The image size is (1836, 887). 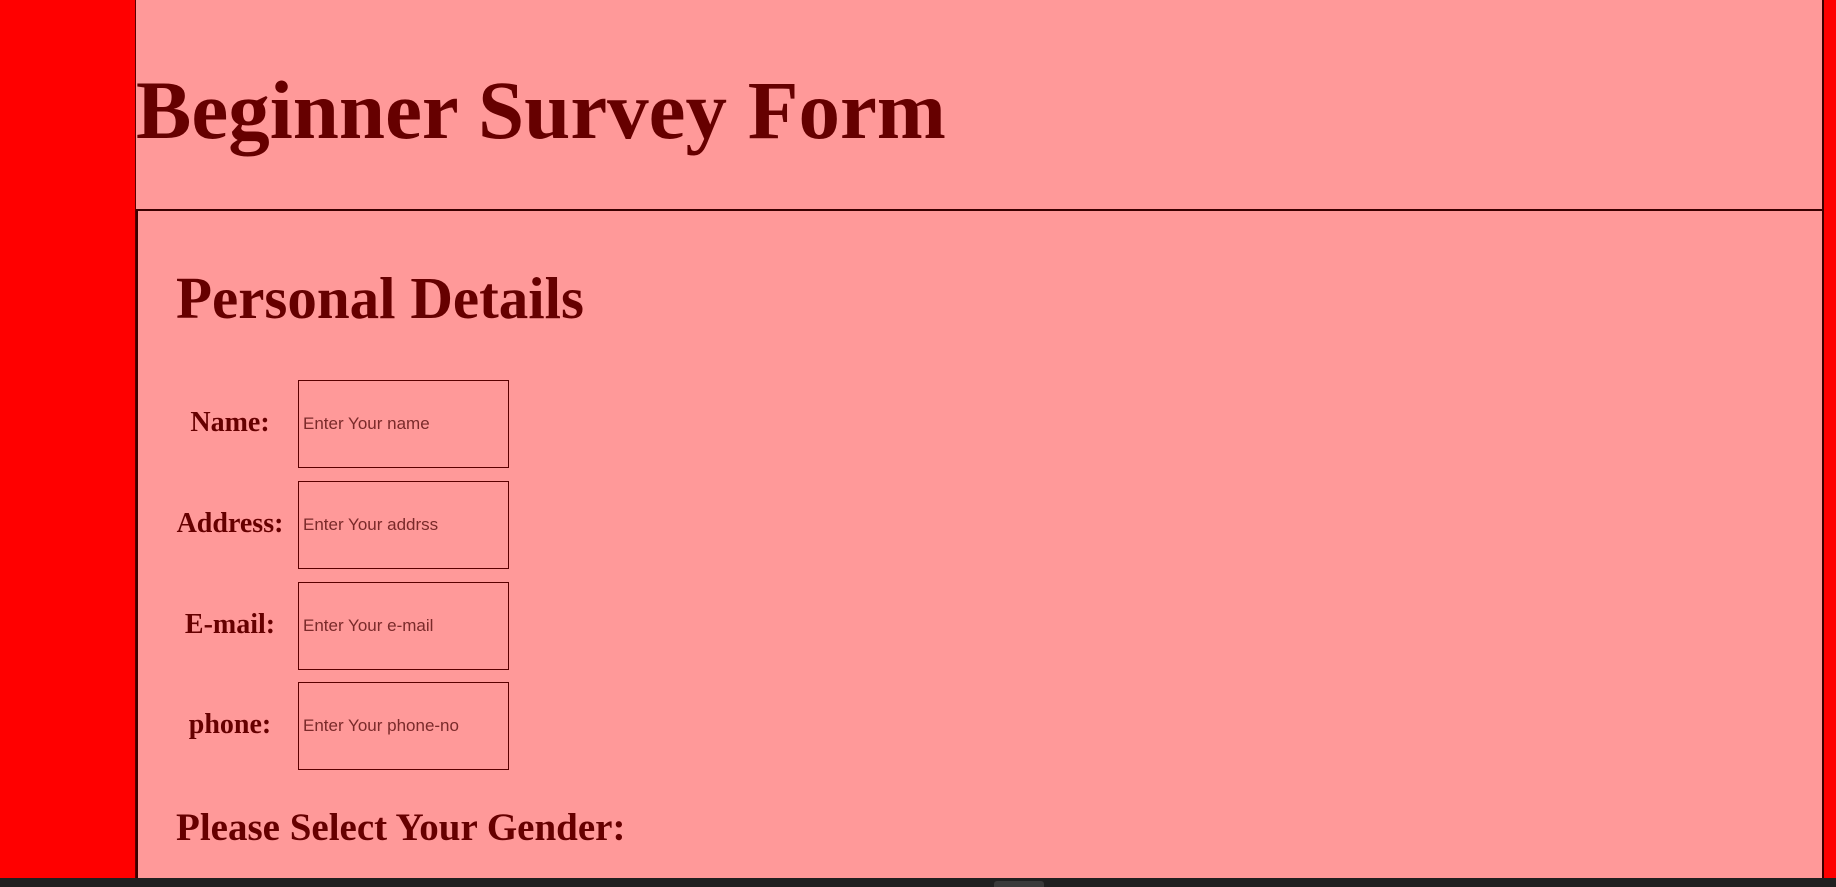 What do you see at coordinates (541, 110) in the screenshot?
I see `page-title: Beginner Survey Form` at bounding box center [541, 110].